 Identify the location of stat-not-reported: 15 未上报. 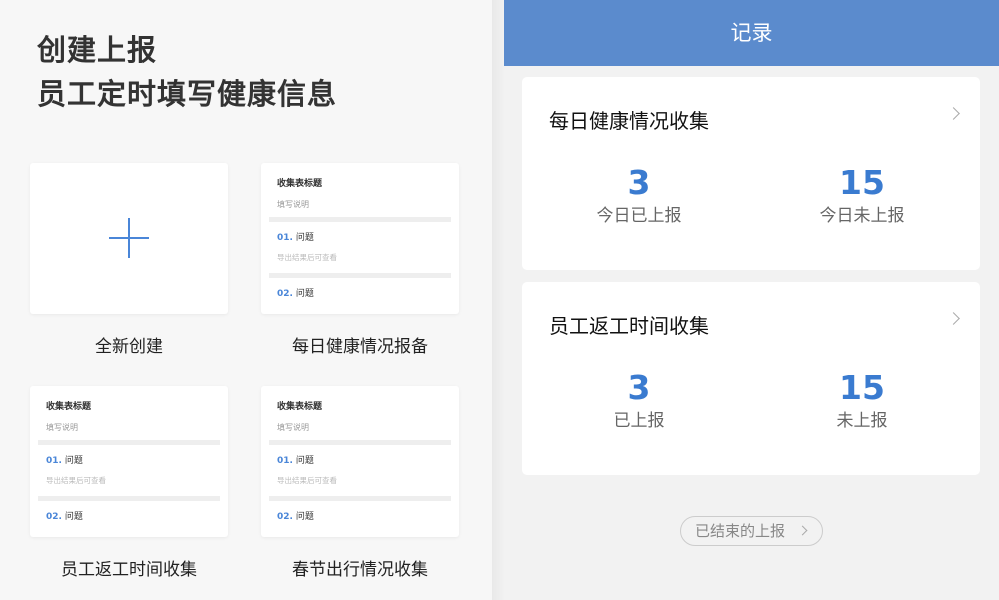
(862, 401).